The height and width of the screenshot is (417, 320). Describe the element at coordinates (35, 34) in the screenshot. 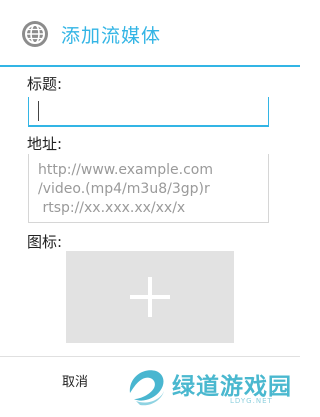

I see `globe-icon` at that location.